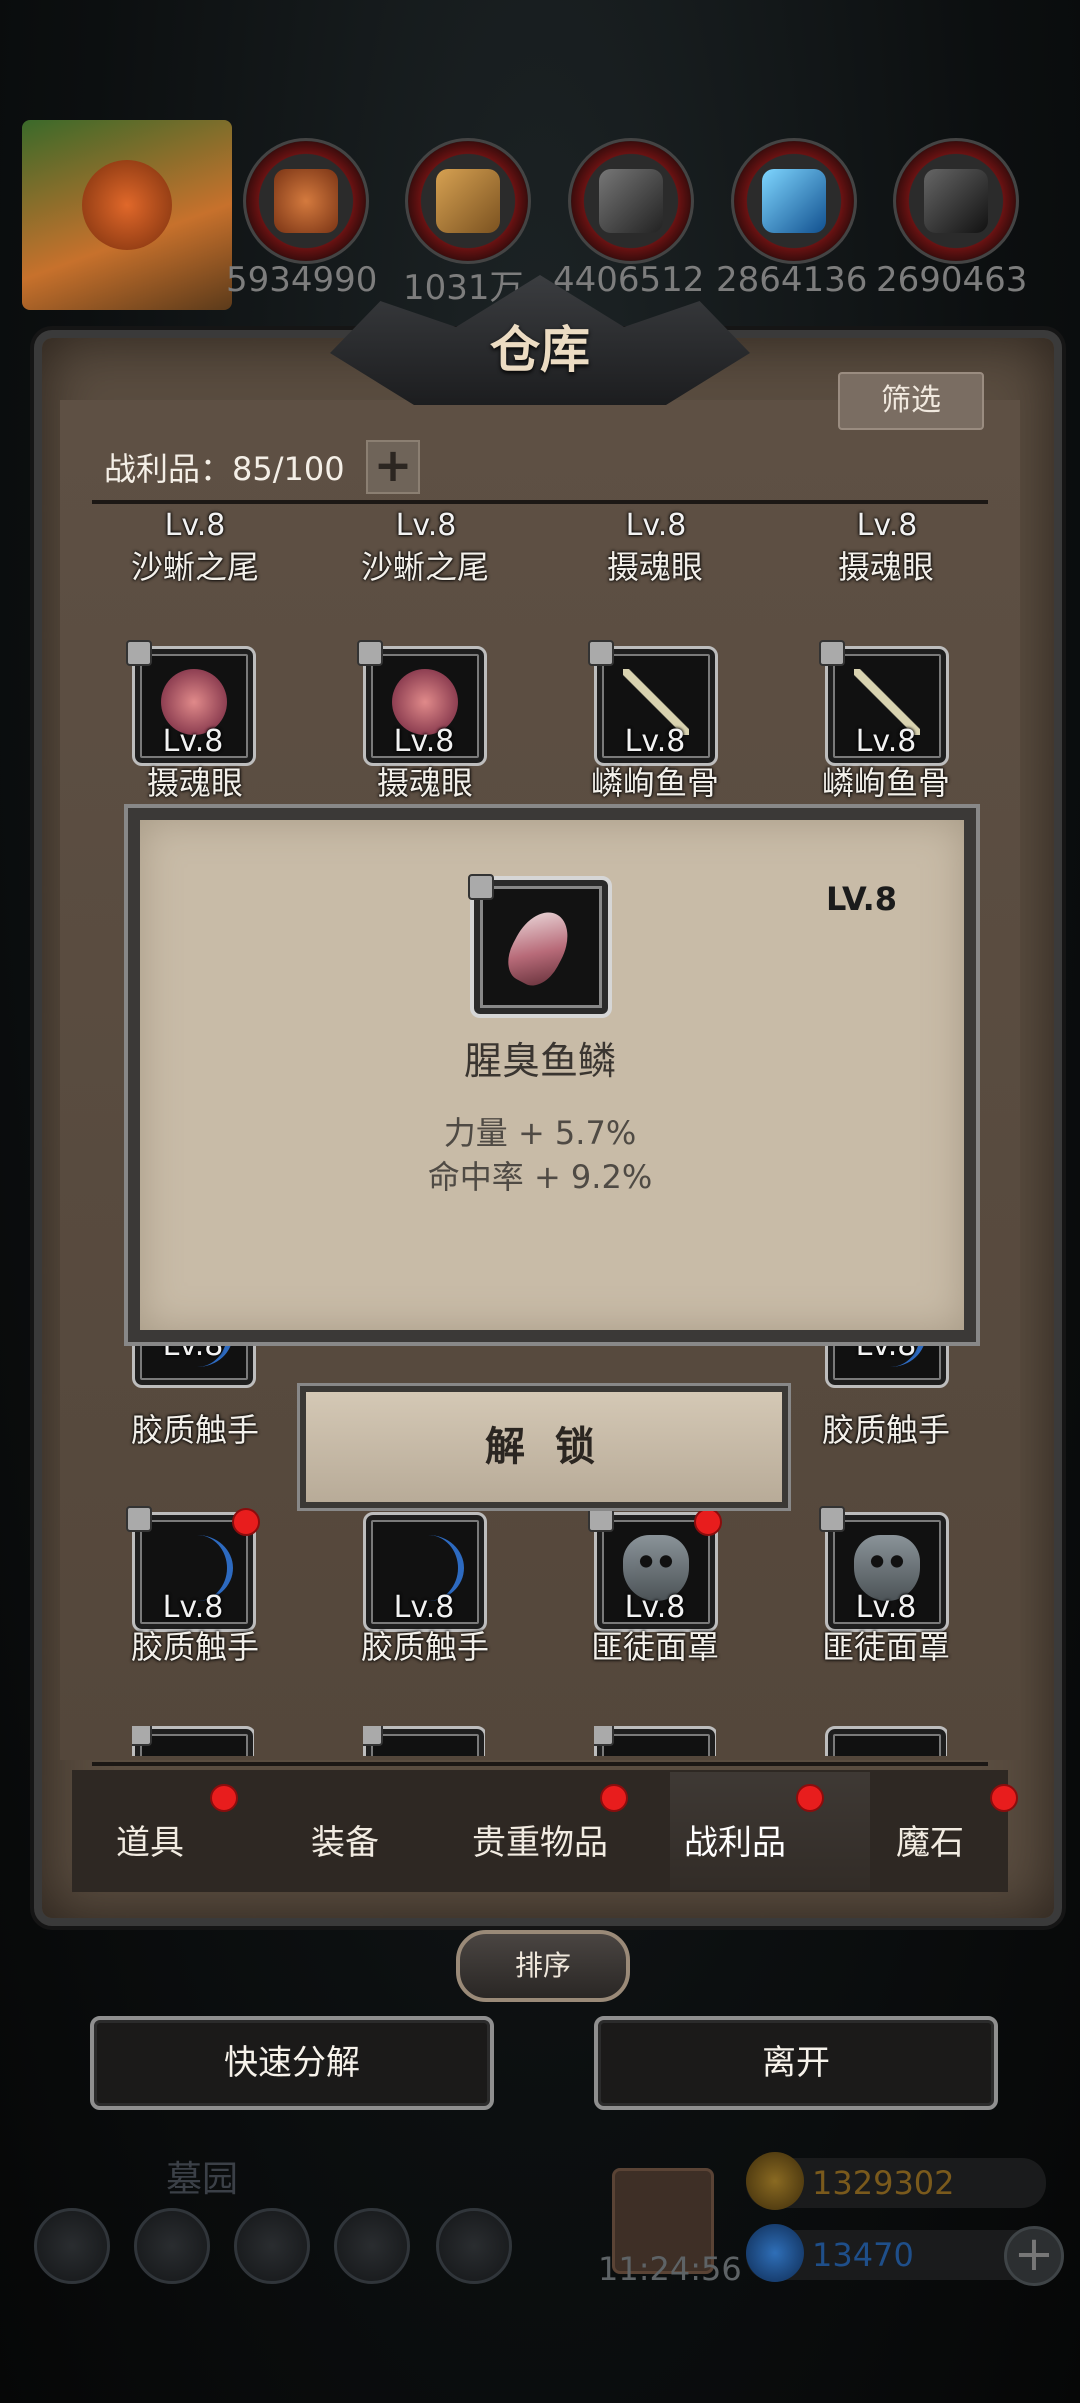 The image size is (1080, 2403). What do you see at coordinates (540, 1177) in the screenshot?
I see `item-stat-accuracy: 命中率 + 9.2%` at bounding box center [540, 1177].